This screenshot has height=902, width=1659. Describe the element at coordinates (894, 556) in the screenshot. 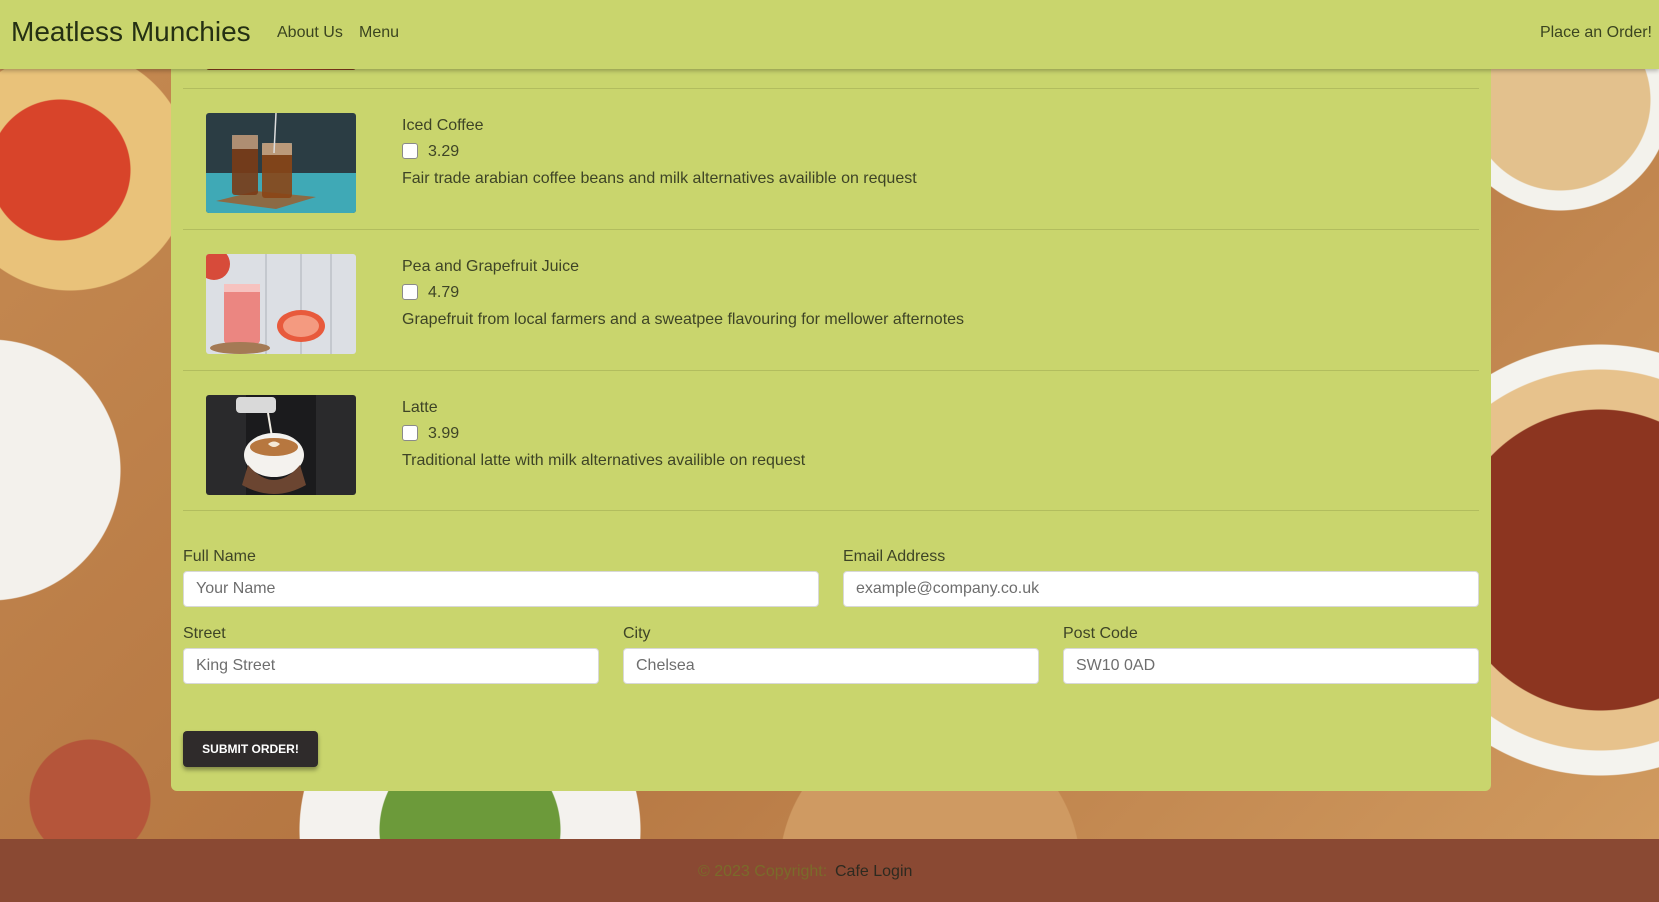

I see `email-label: Email Address` at that location.